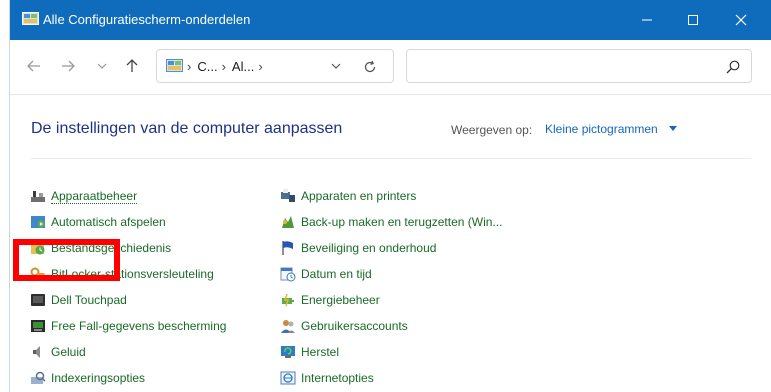 The image size is (771, 392). Describe the element at coordinates (288, 352) in the screenshot. I see `recovery-icon` at that location.